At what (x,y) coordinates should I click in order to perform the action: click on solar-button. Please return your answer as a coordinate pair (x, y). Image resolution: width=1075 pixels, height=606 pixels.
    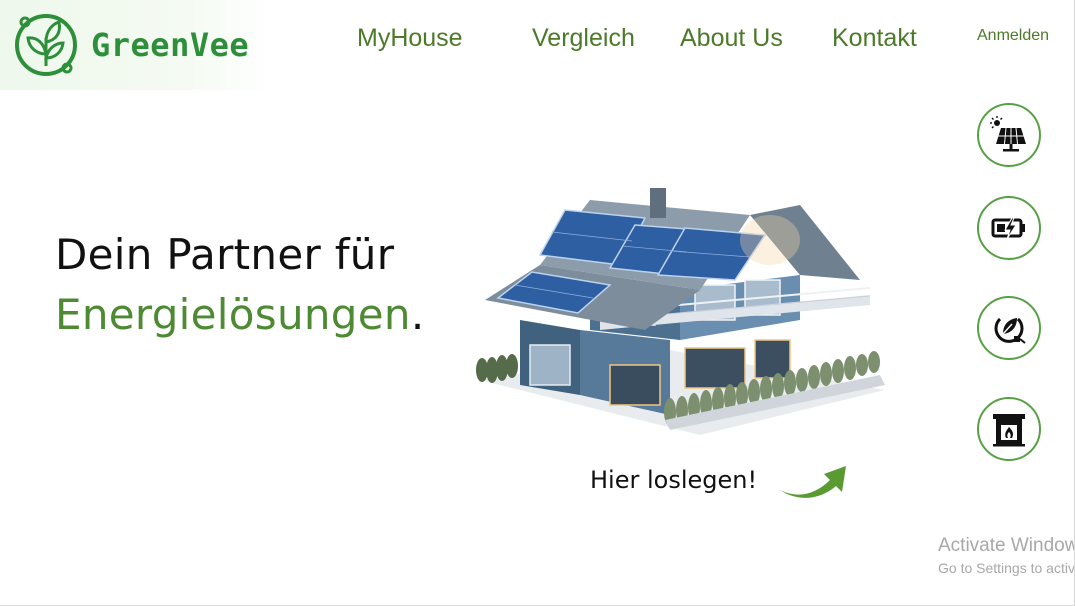
    Looking at the image, I should click on (1009, 135).